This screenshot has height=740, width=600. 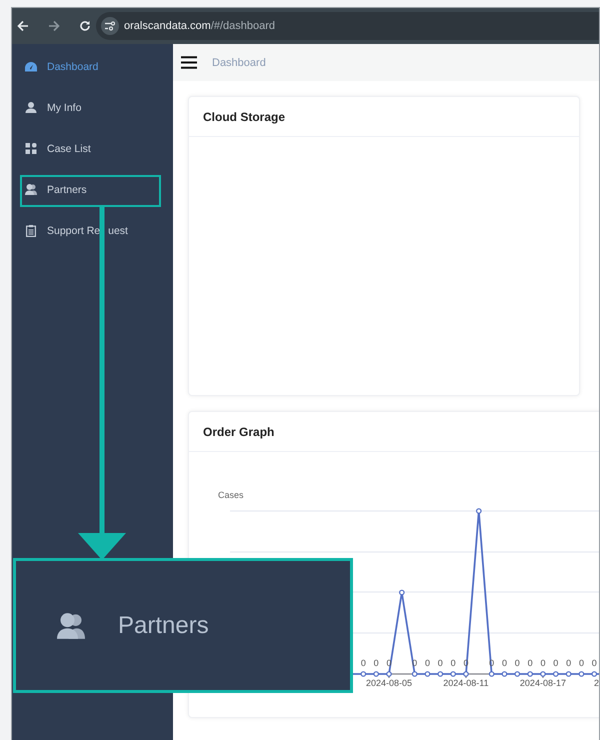 What do you see at coordinates (596, 683) in the screenshot?
I see `x-axis-label: 2` at bounding box center [596, 683].